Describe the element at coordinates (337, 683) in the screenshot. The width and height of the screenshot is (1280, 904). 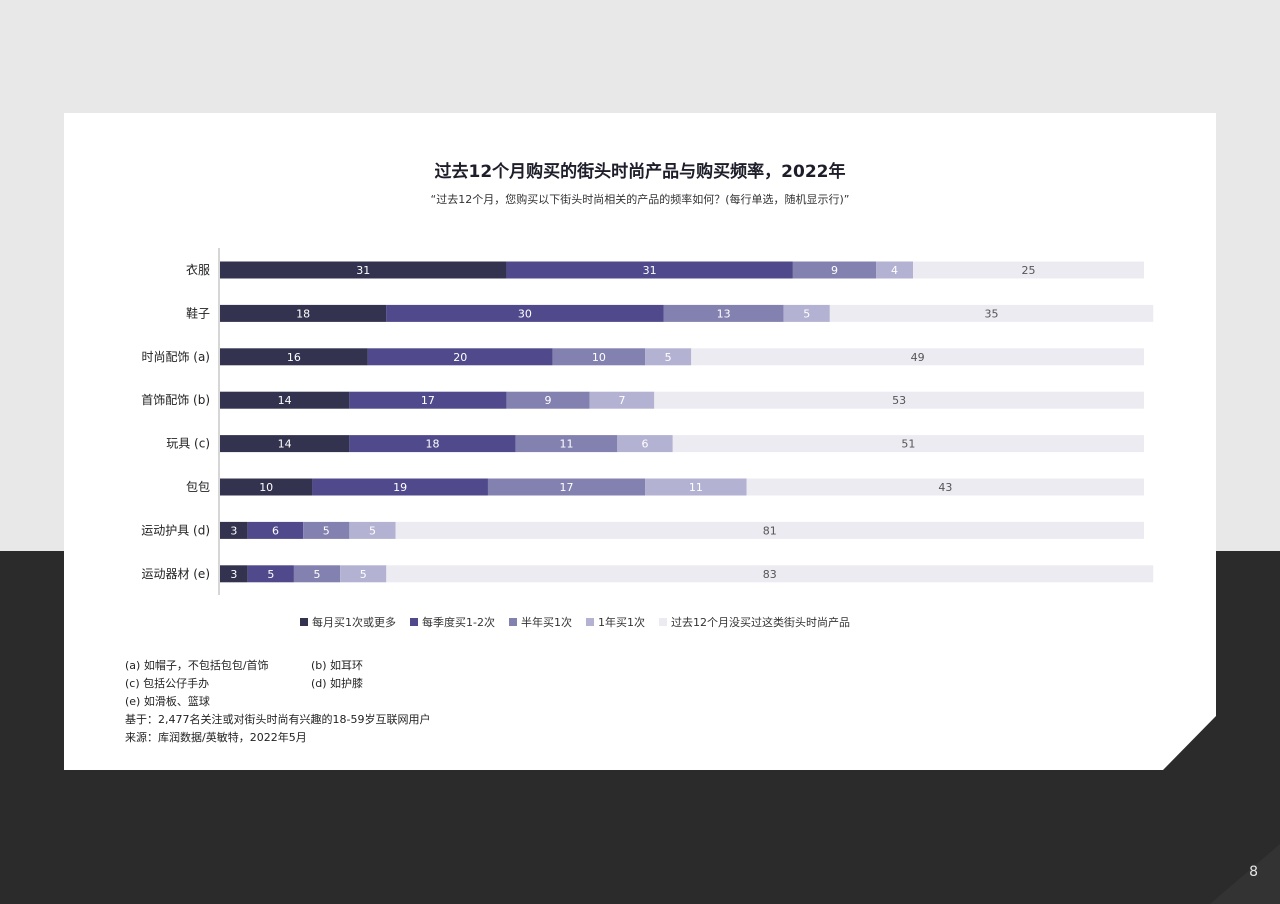
I see `footnote-d: (d) 如护膝` at that location.